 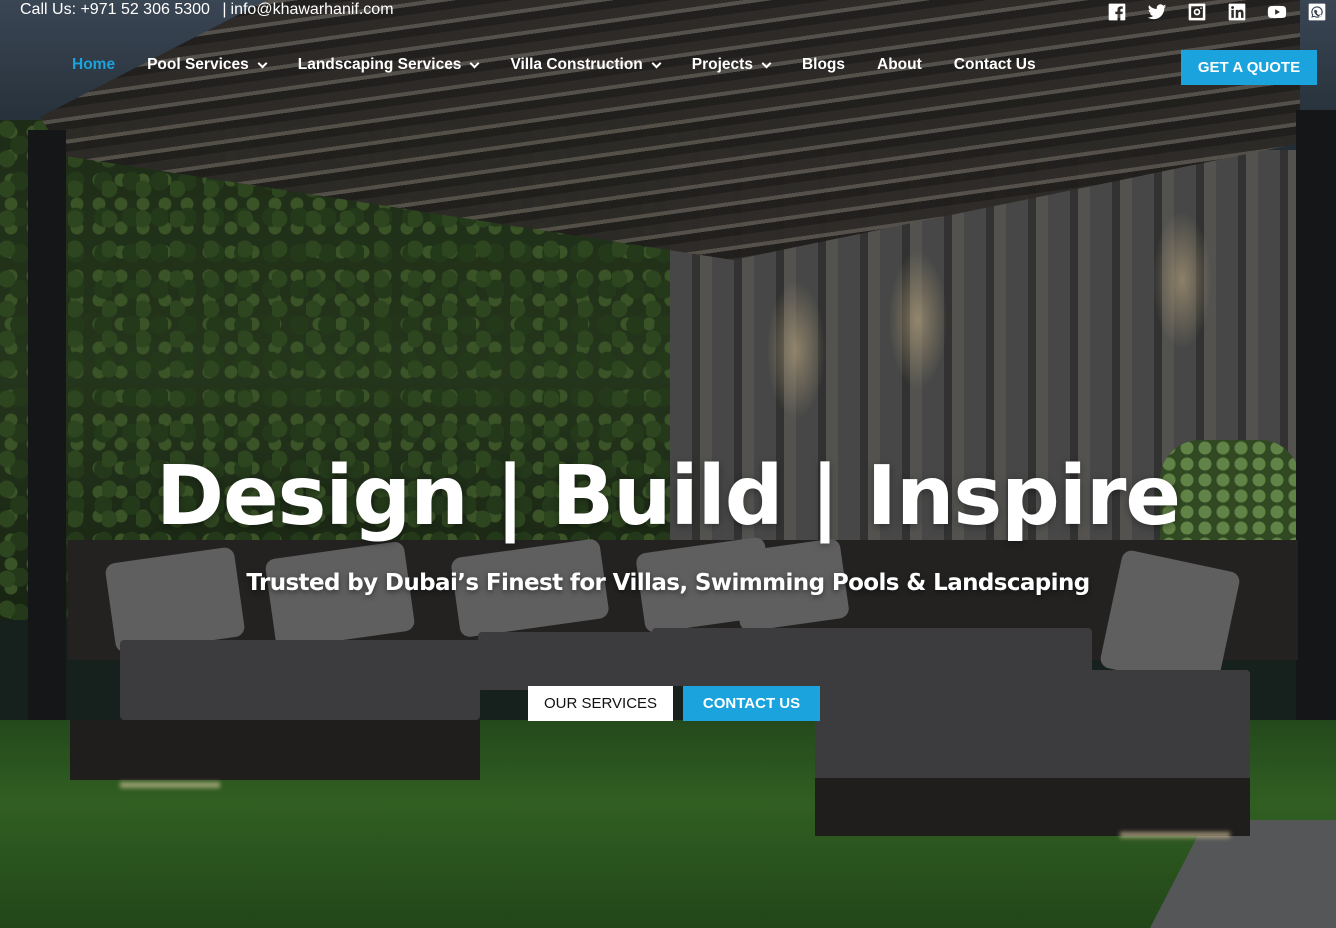 I want to click on nav-item-label: Home, so click(x=94, y=64).